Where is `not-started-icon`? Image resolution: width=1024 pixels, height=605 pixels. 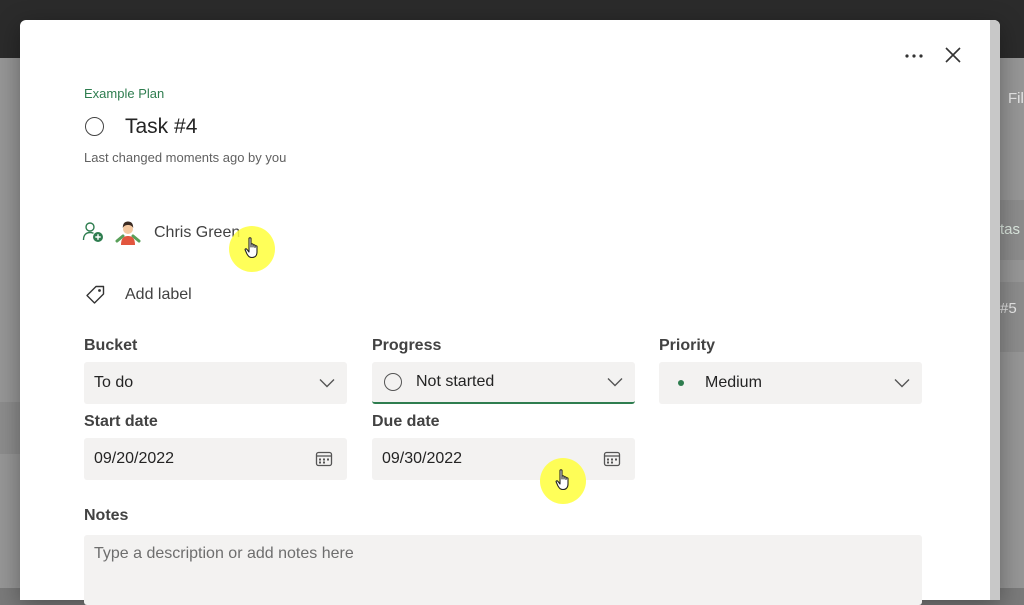 not-started-icon is located at coordinates (393, 382).